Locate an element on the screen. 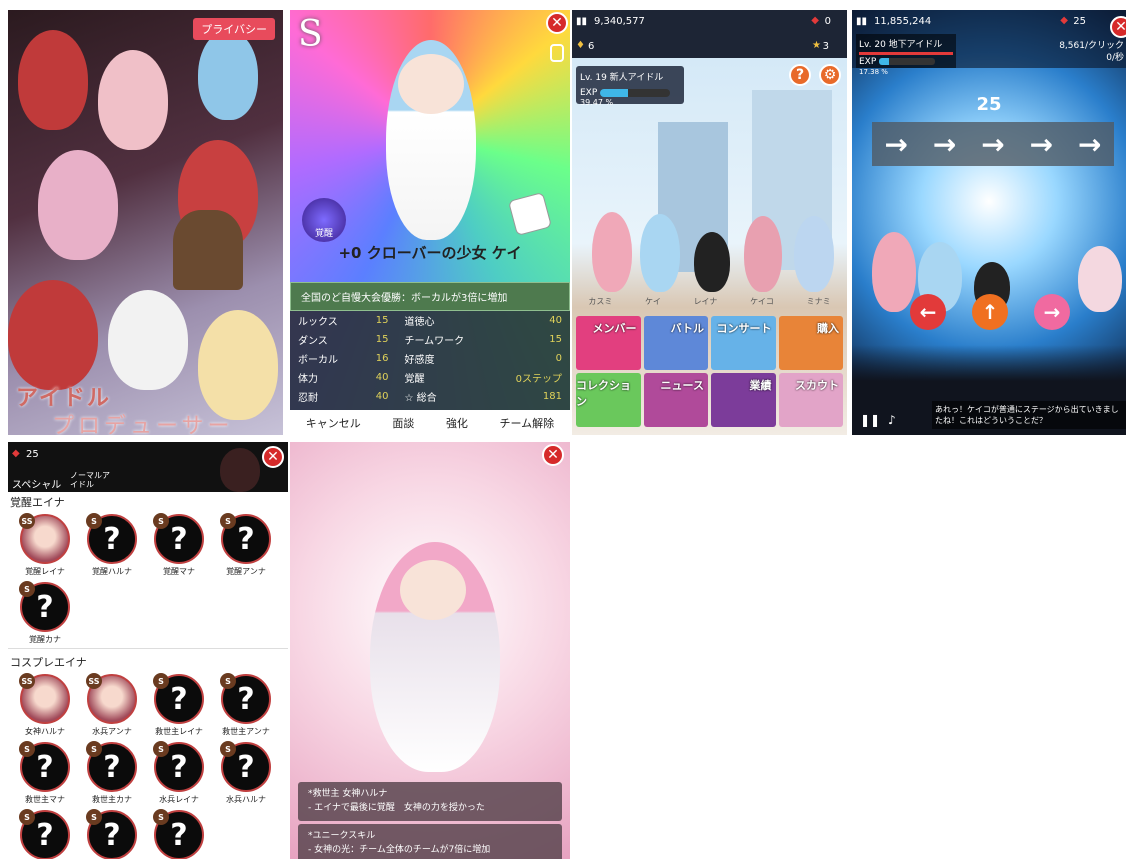 The height and width of the screenshot is (859, 1126). settings-icon: ⚙ is located at coordinates (830, 75).